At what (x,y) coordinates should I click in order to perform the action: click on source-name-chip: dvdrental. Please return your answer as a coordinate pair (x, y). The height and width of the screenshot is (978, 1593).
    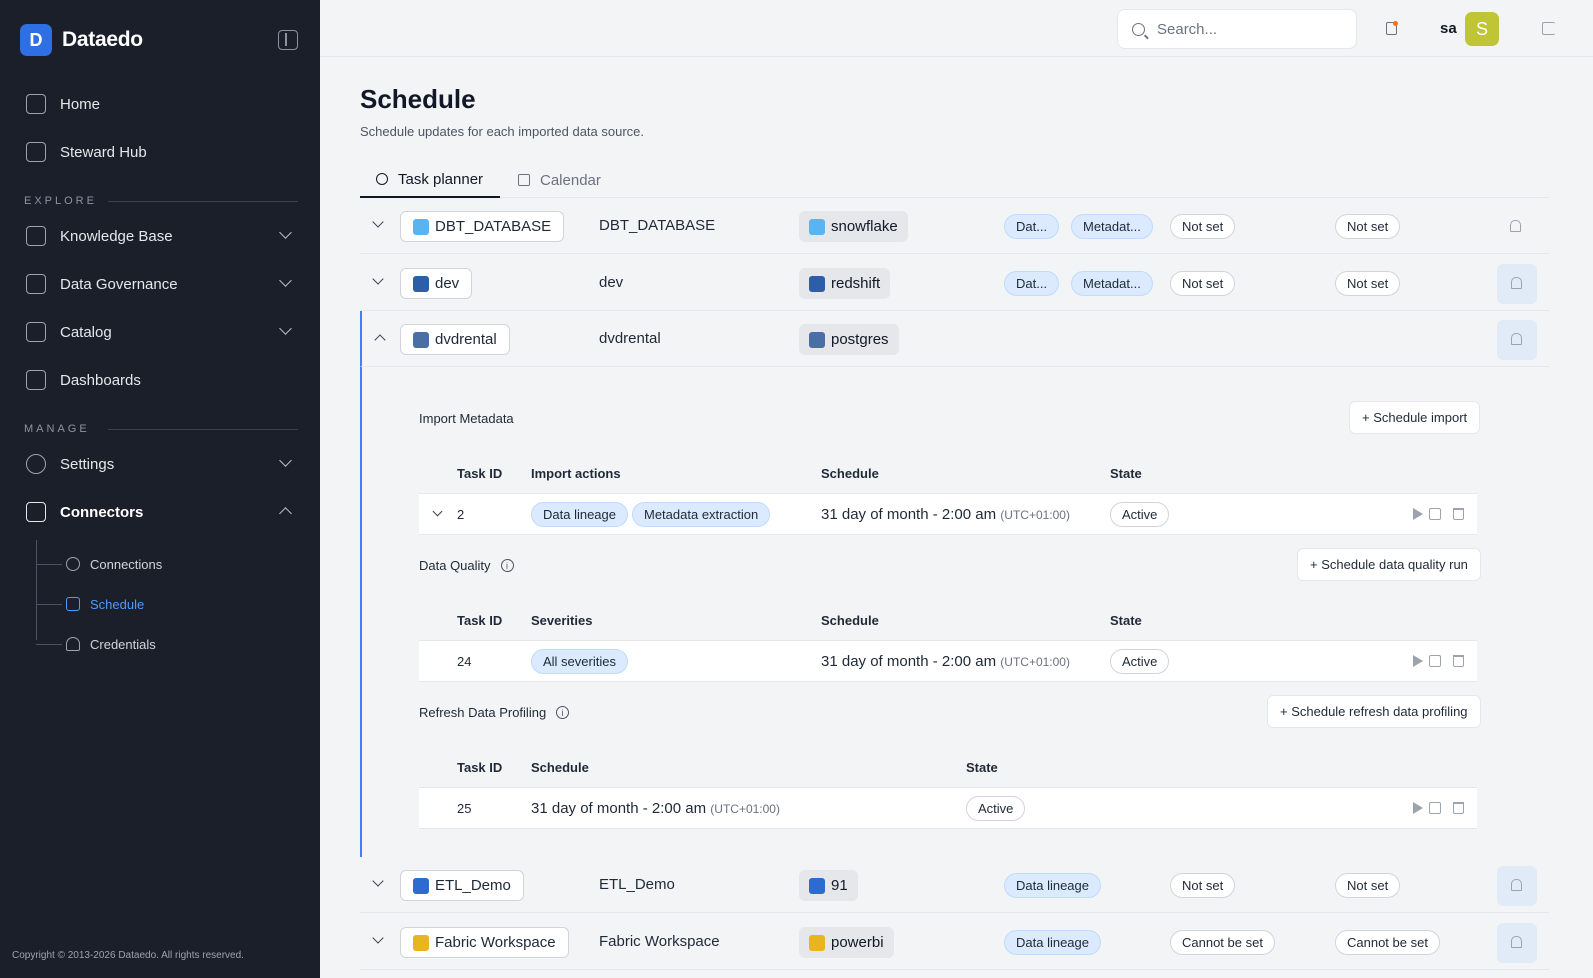
    Looking at the image, I should click on (455, 339).